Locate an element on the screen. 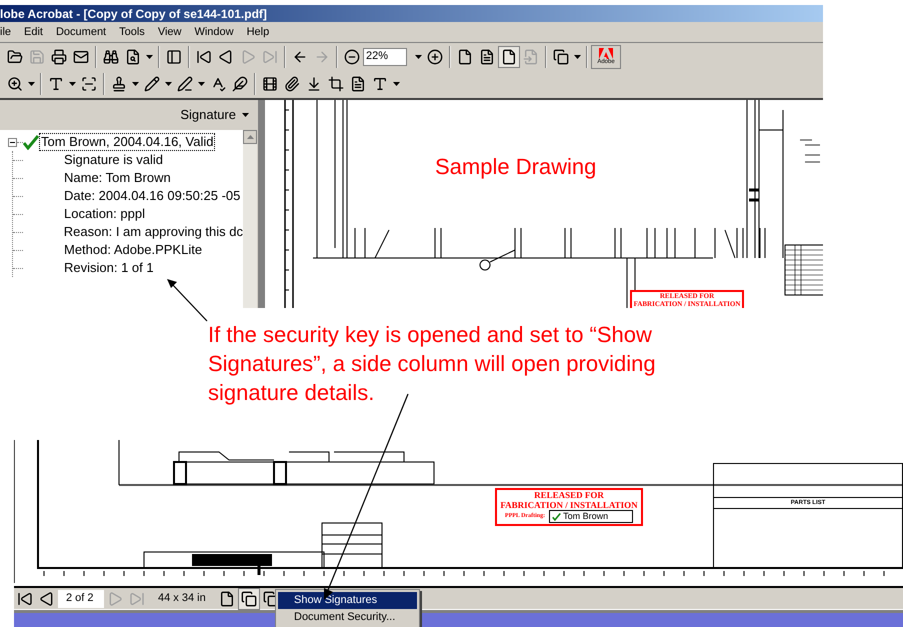 This screenshot has width=903, height=627. signature-detail: Location: pppl is located at coordinates (104, 214).